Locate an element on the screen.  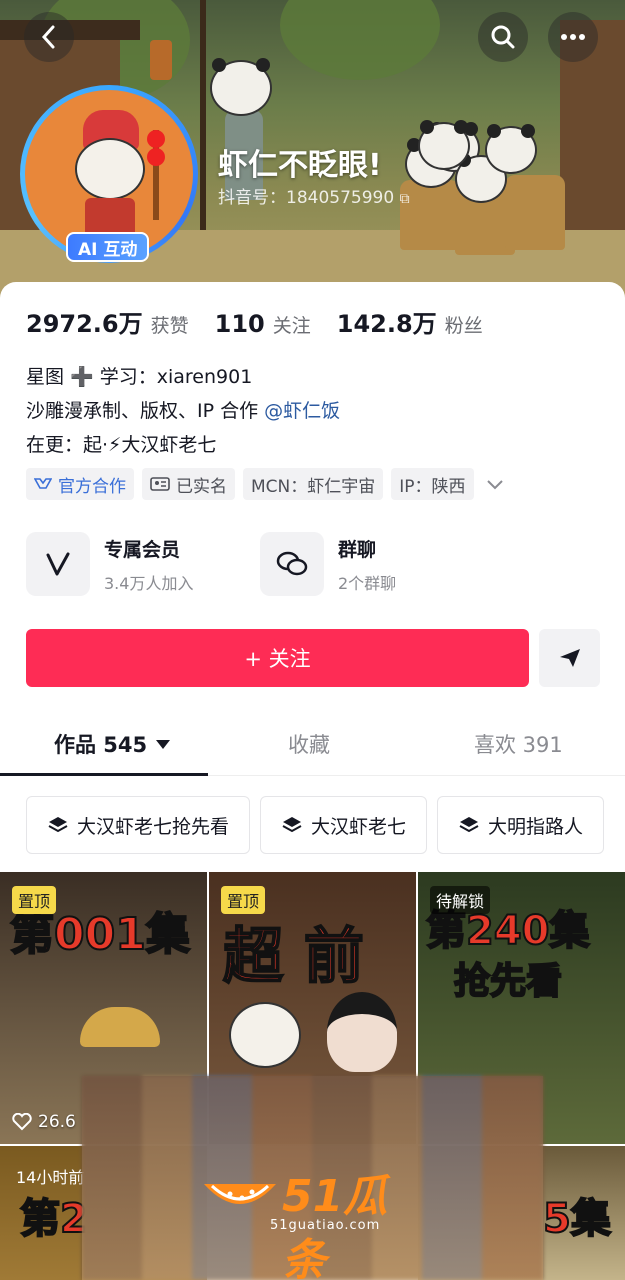
watermark-logo: 51瓜条 51guatiao.com is located at coordinates (315, 1220).